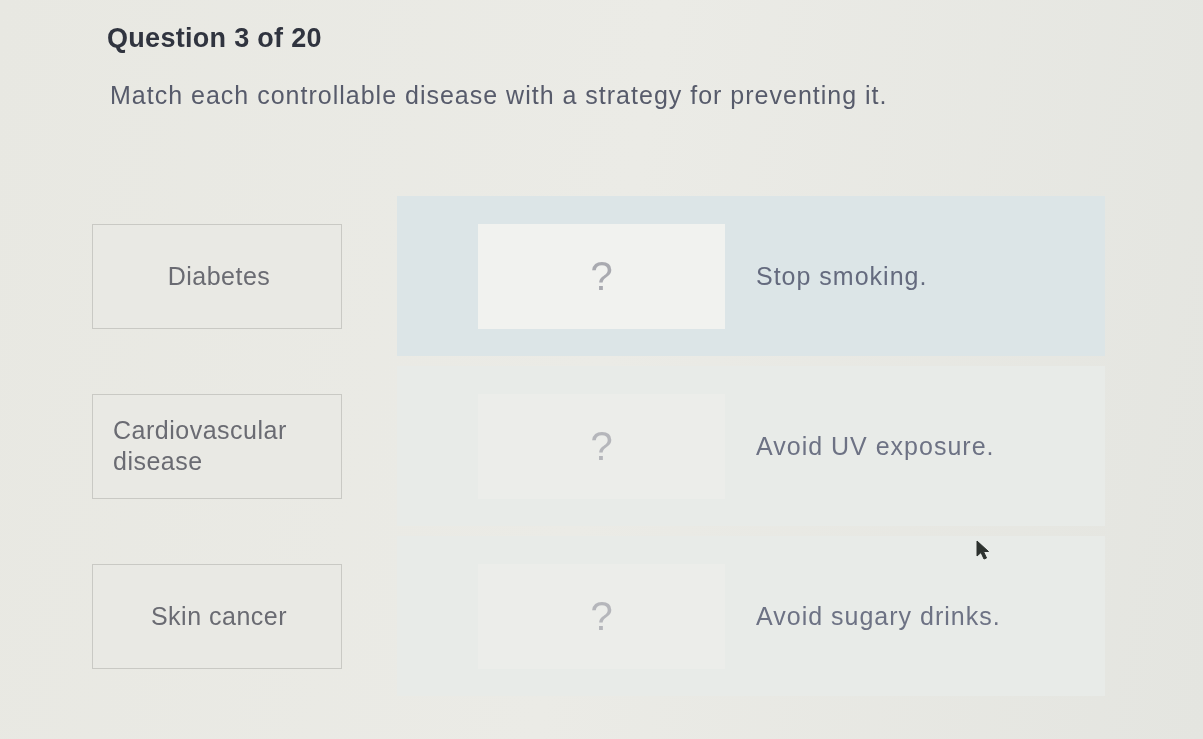 This screenshot has height=739, width=1203. Describe the element at coordinates (217, 276) in the screenshot. I see `term-card: Diabetes` at that location.